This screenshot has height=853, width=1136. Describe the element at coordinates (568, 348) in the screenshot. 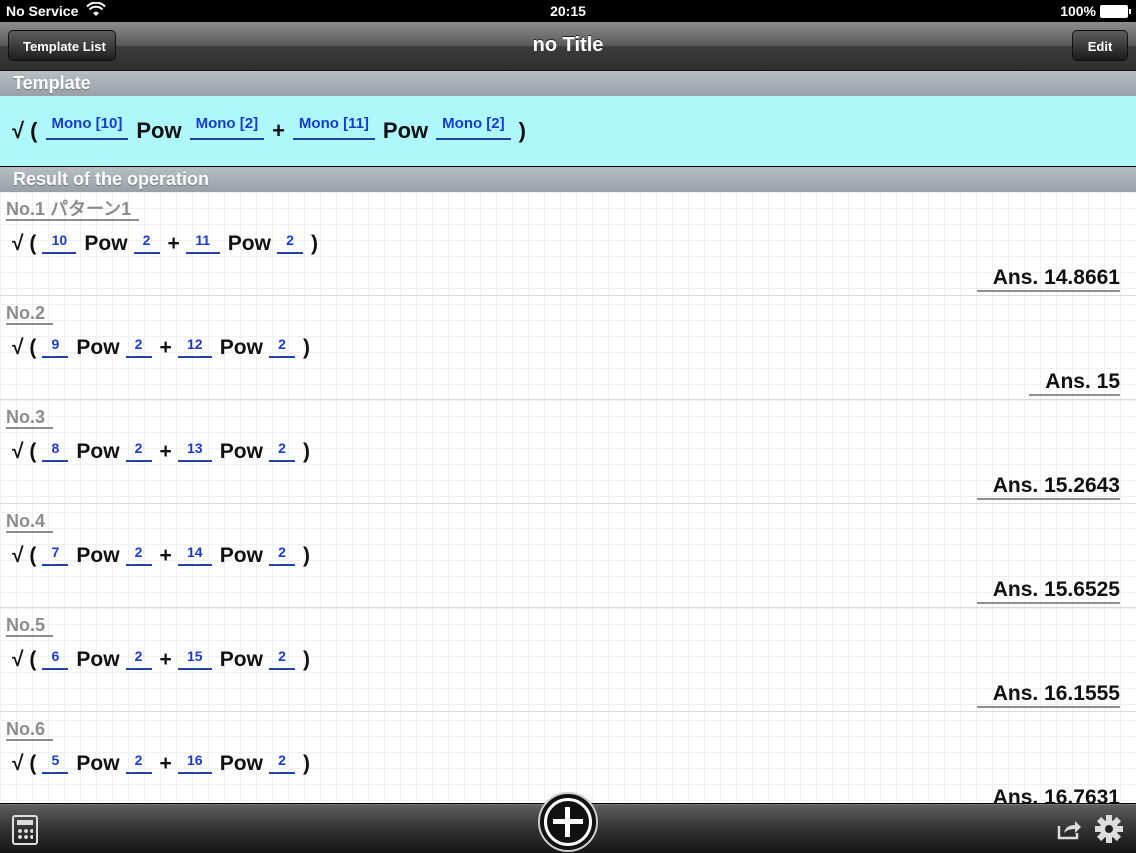

I see `result-row: No.2 √ (9 Pow 2 +12 Pow 2) Ans. 15` at that location.